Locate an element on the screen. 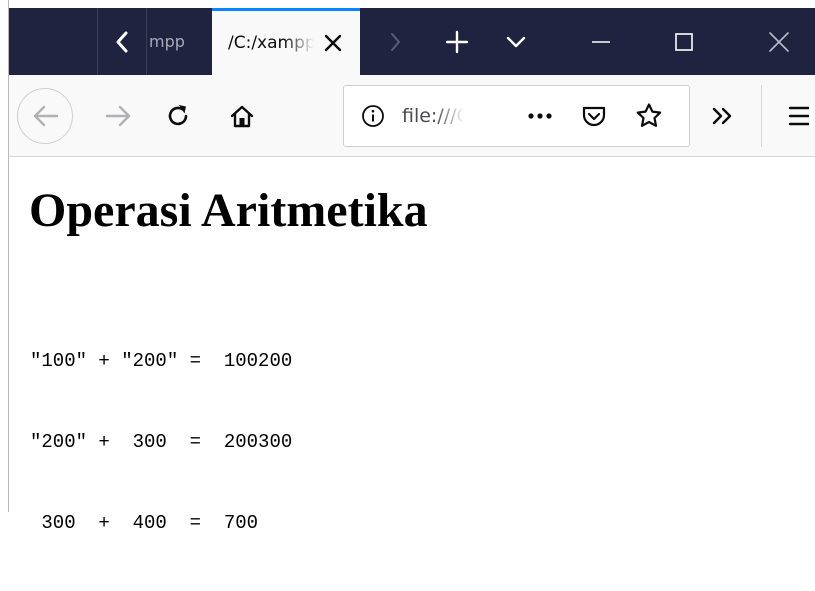  home-button is located at coordinates (242, 116).